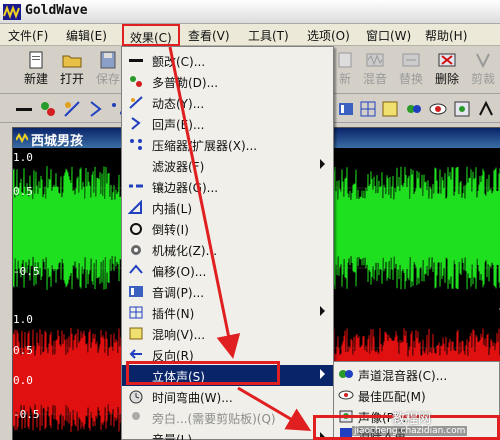  What do you see at coordinates (375, 70) in the screenshot?
I see `mix-button: 混音` at bounding box center [375, 70].